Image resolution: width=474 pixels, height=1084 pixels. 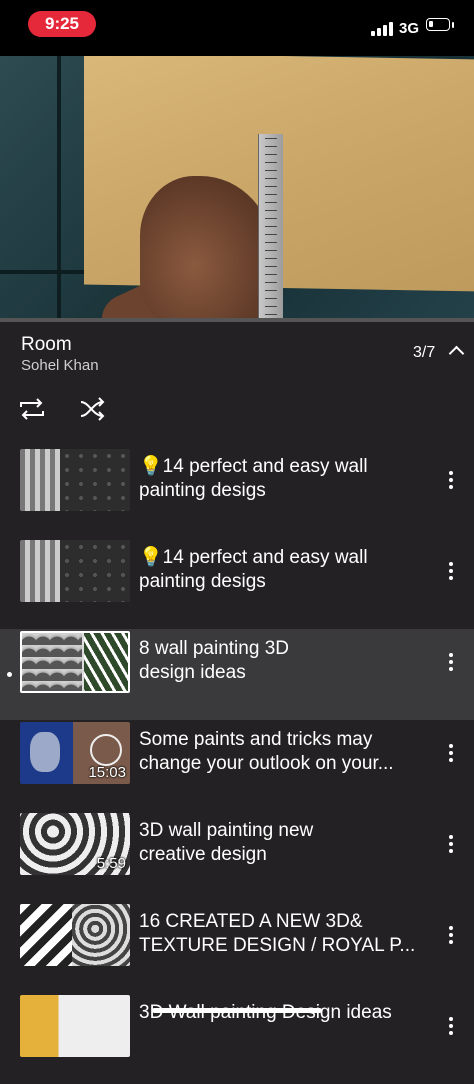 I want to click on video-title-line-2: design ideas, so click(x=192, y=672).